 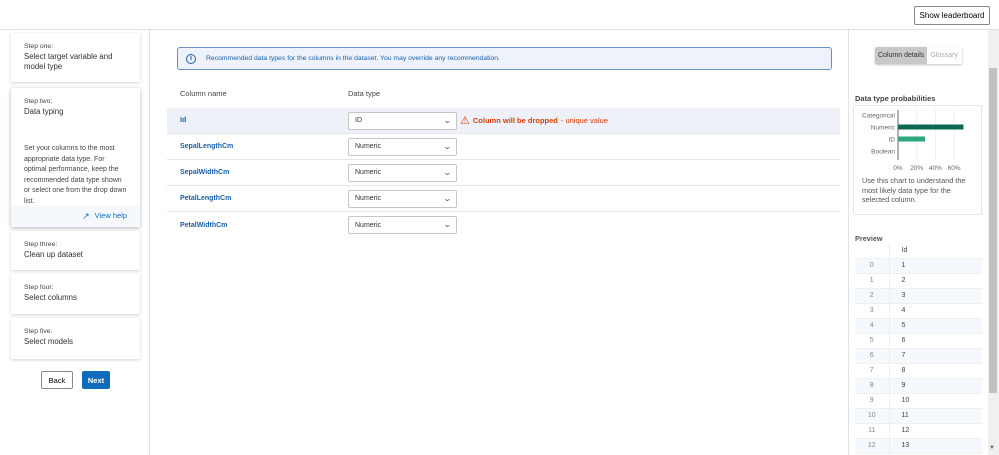 I want to click on row-index: 11, so click(x=872, y=431).